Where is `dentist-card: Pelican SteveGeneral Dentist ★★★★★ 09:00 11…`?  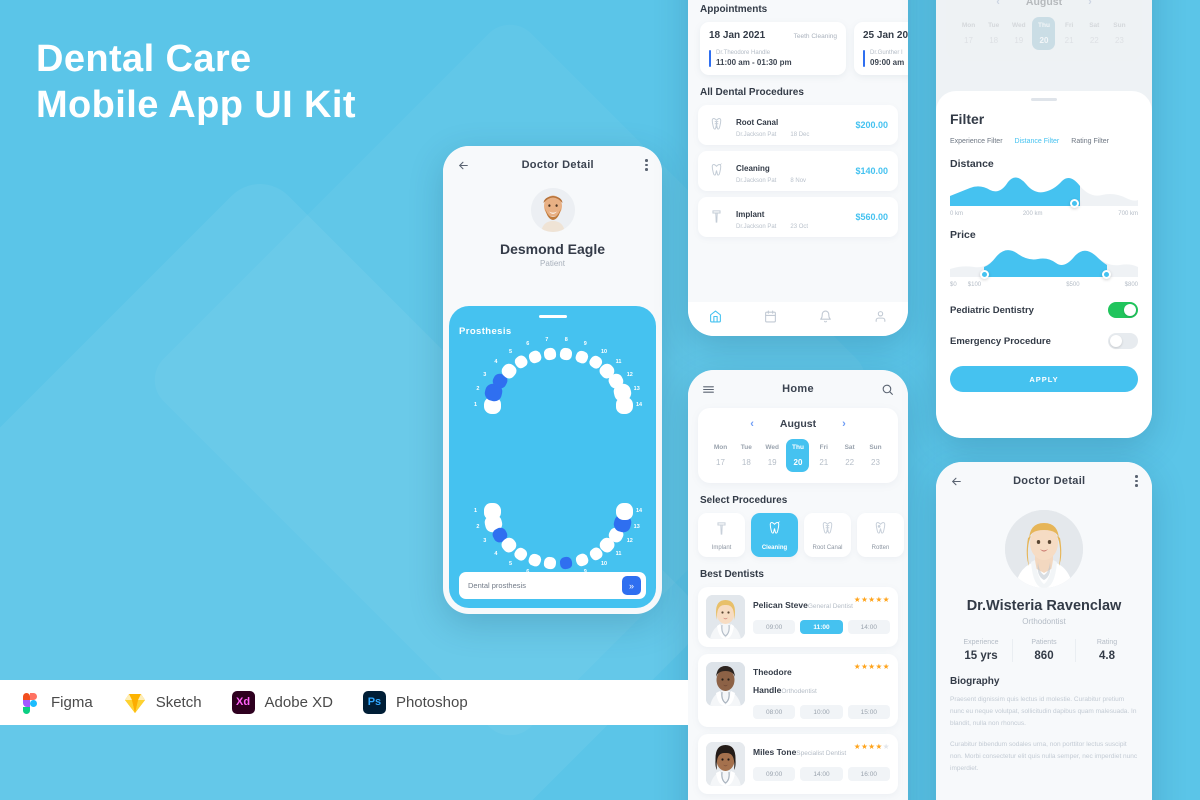
dentist-card: Pelican SteveGeneral Dentist ★★★★★ 09:00 11… is located at coordinates (798, 617).